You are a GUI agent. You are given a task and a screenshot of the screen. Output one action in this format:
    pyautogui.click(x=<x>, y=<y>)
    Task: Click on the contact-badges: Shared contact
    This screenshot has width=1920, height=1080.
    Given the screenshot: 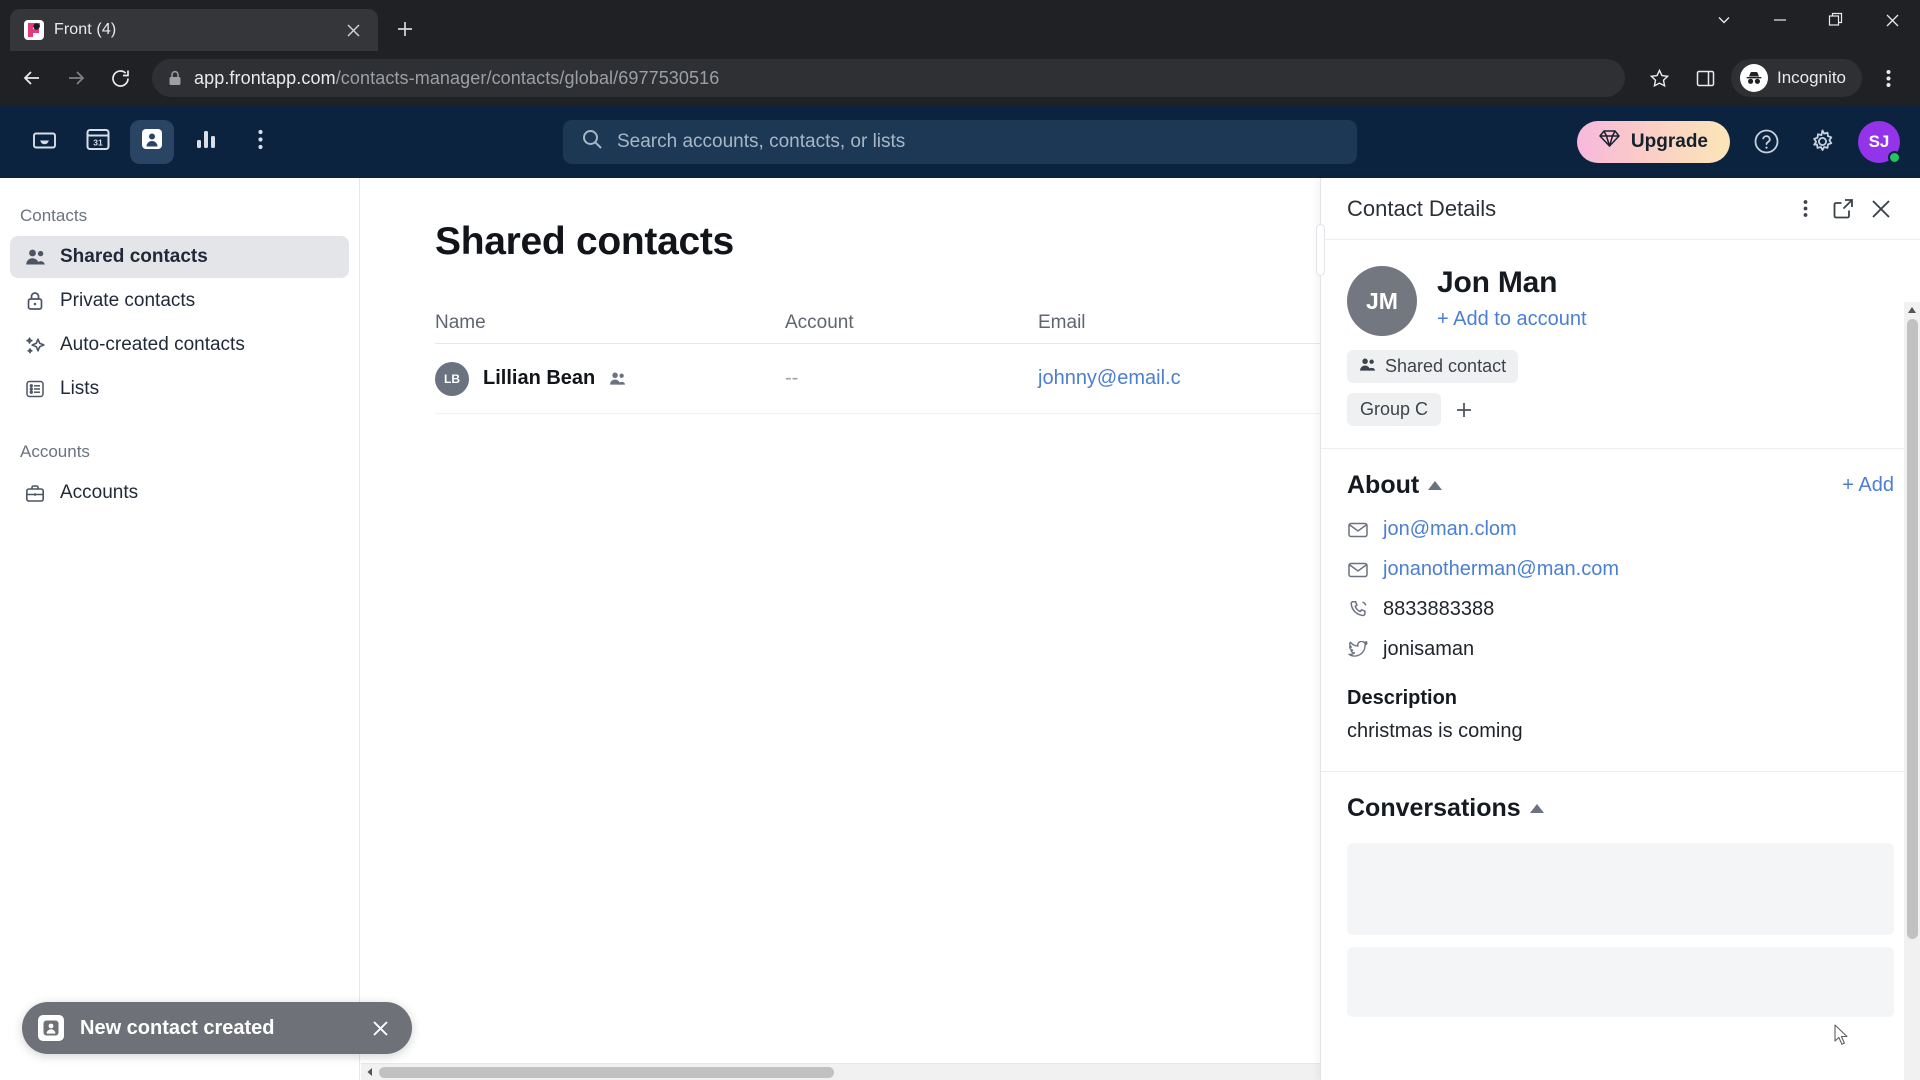 What is the action you would take?
    pyautogui.click(x=1620, y=359)
    